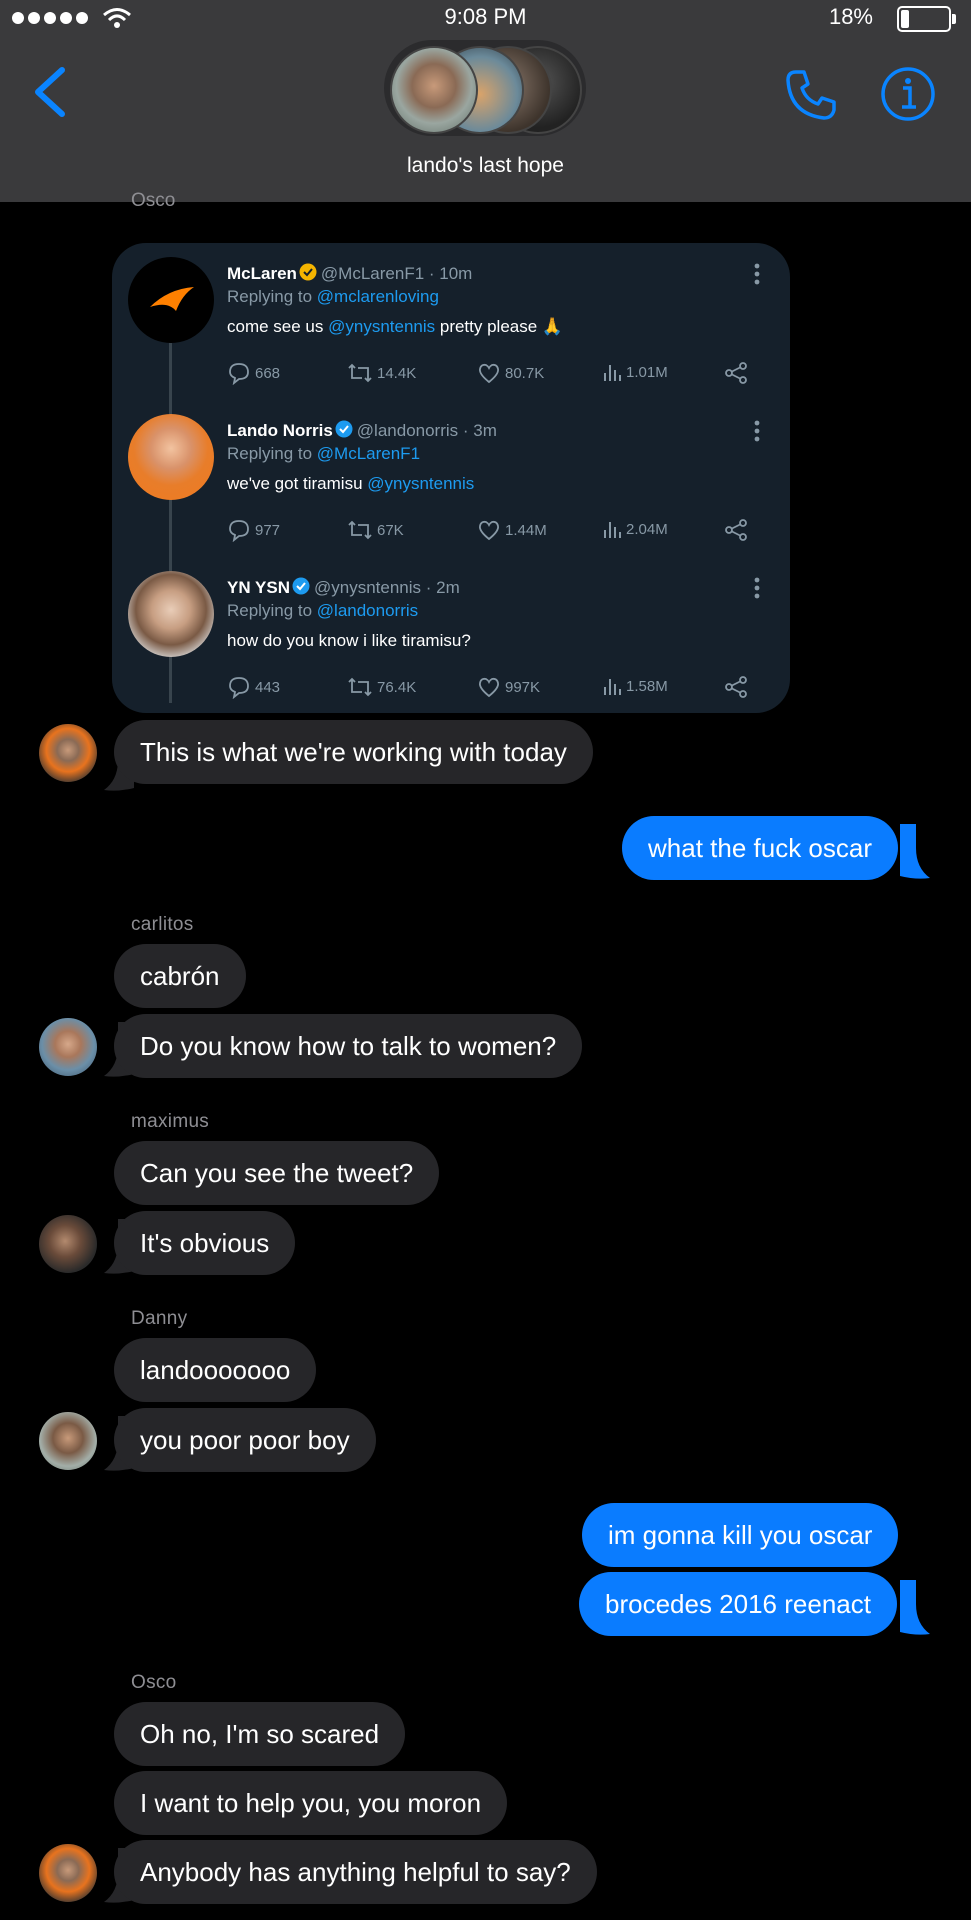  I want to click on chat-header: 9:08 PM 18% lando's last hope, so click(485, 101).